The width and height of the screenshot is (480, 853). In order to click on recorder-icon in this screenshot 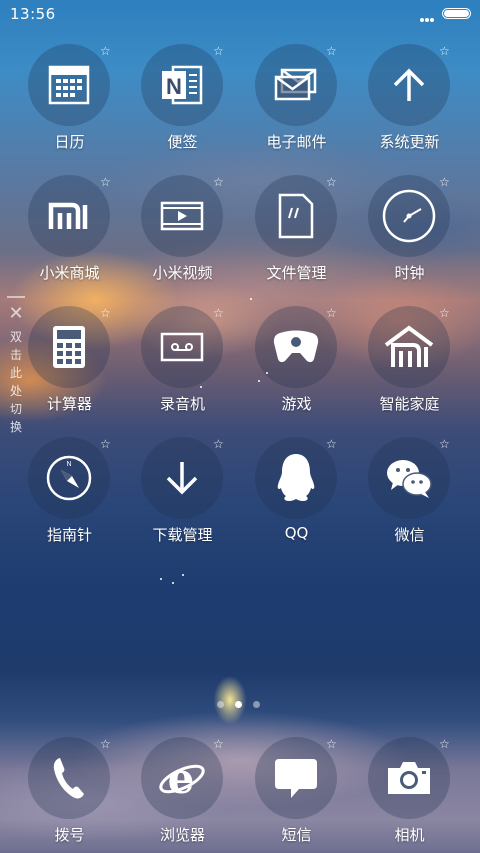, I will do `click(182, 347)`.